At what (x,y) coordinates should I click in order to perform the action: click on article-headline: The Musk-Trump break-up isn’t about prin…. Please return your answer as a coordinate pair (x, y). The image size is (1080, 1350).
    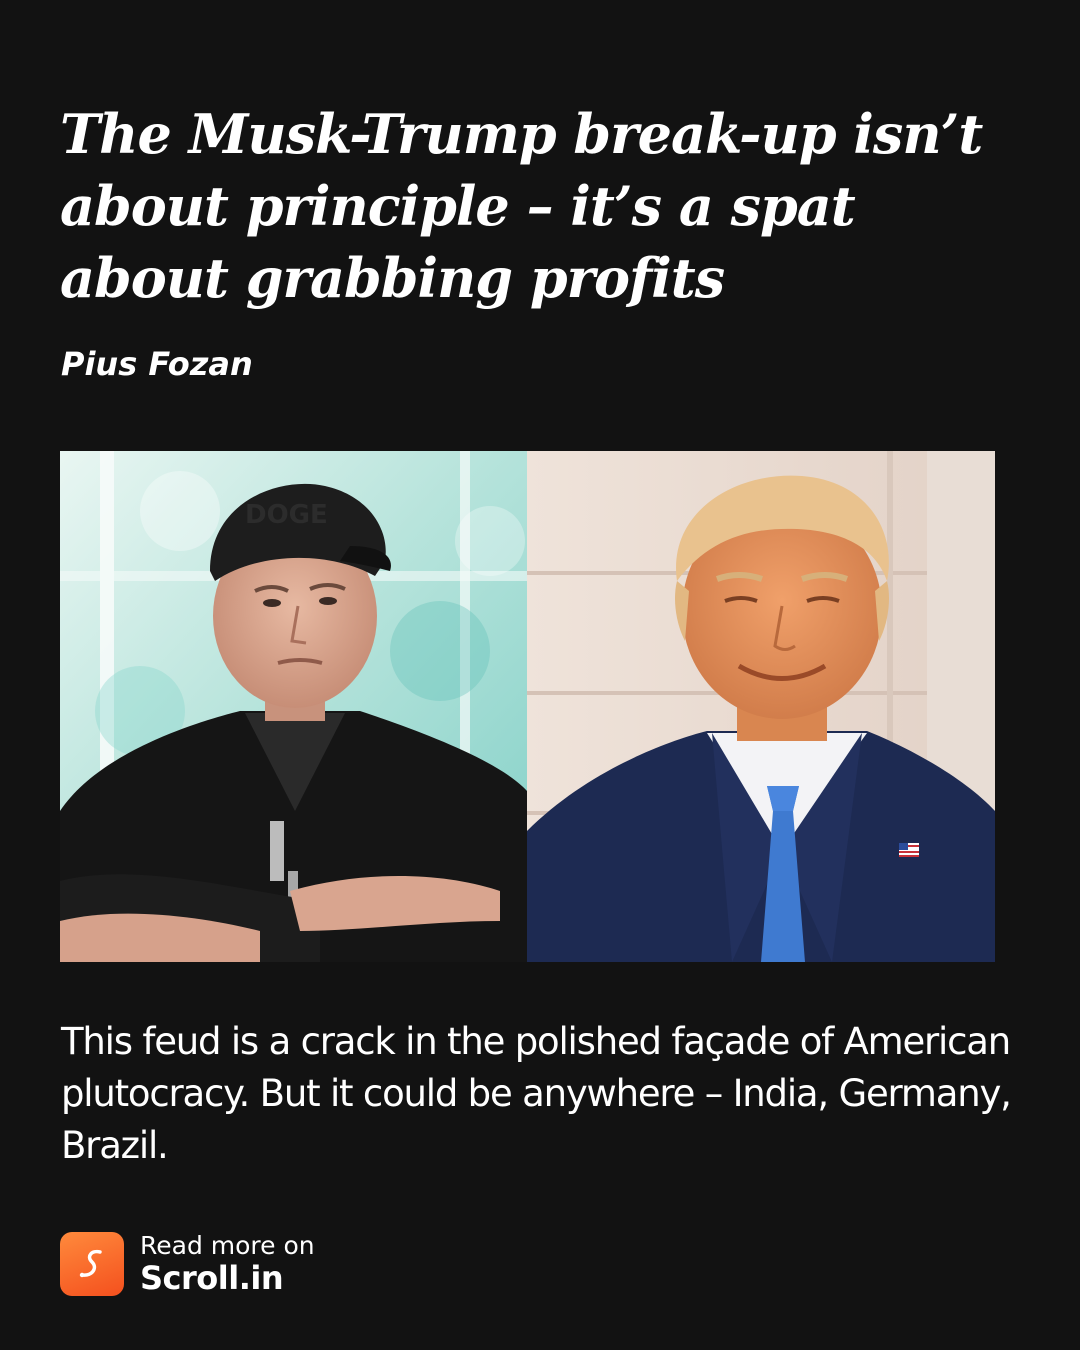
    Looking at the image, I should click on (521, 206).